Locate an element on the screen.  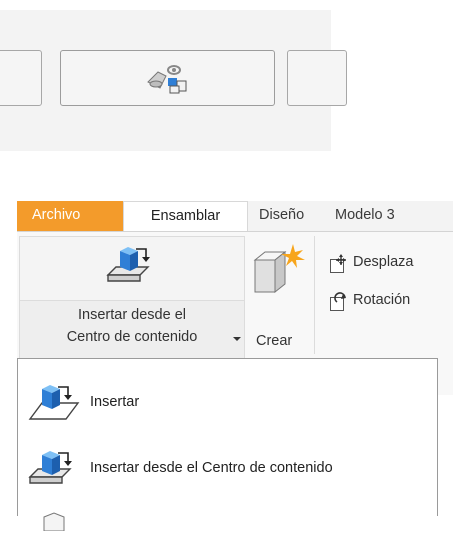
chevron-down-icon is located at coordinates (237, 339).